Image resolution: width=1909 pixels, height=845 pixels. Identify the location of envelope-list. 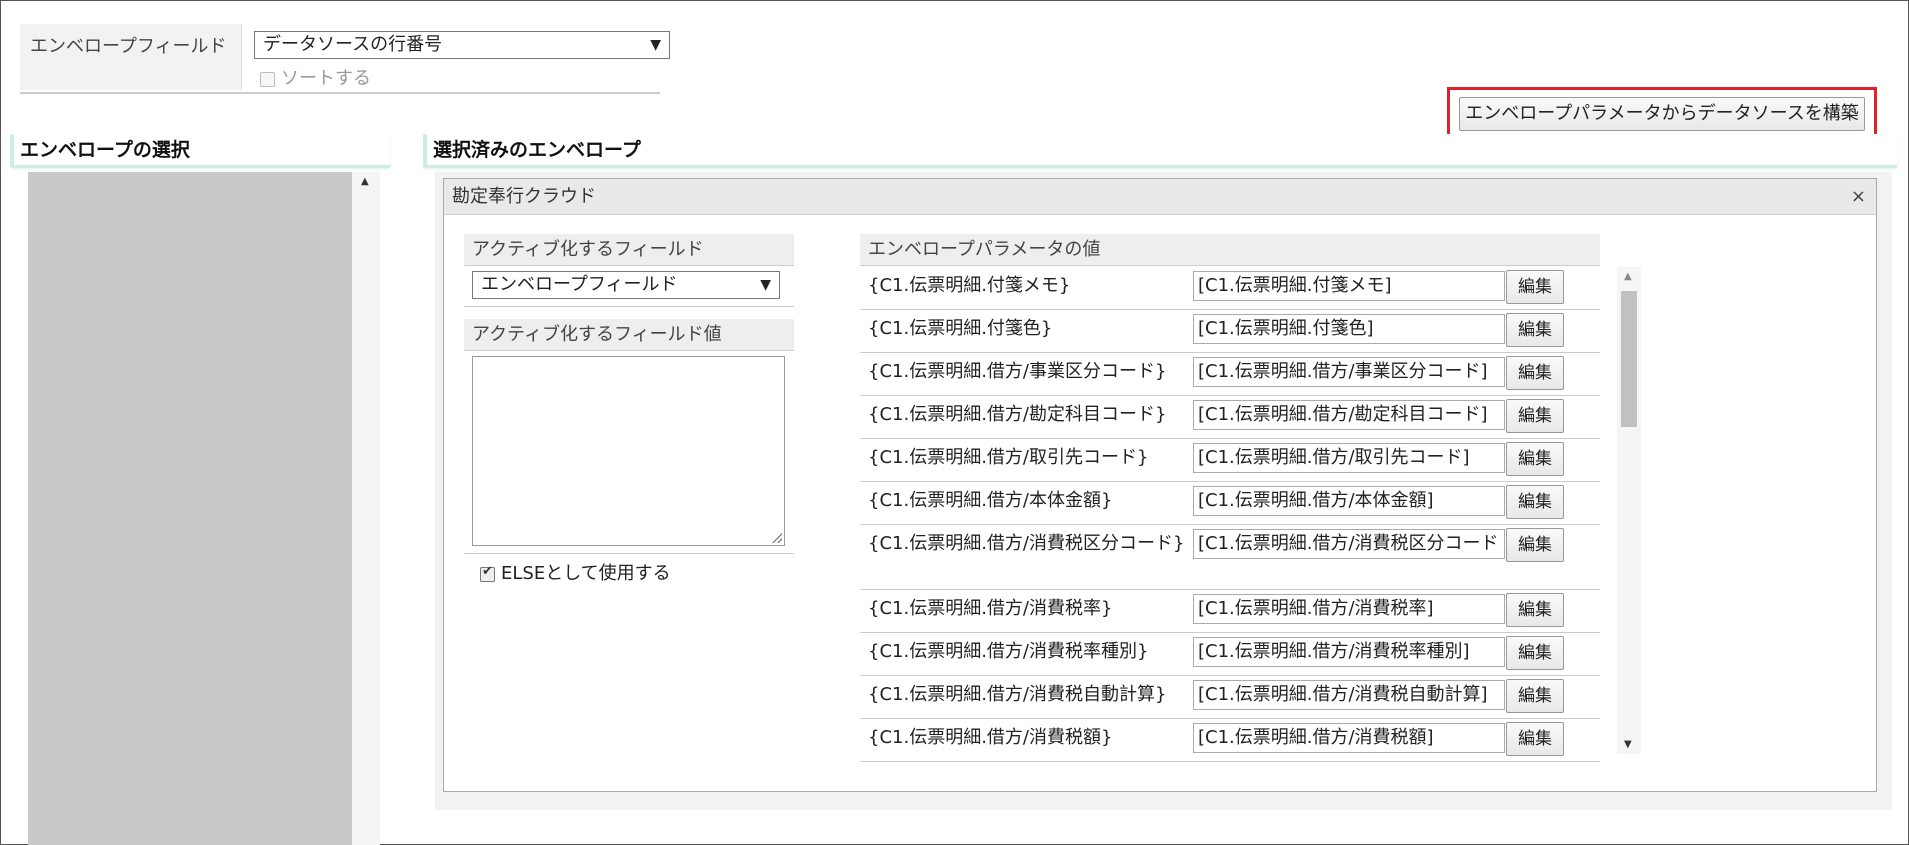
(190, 508).